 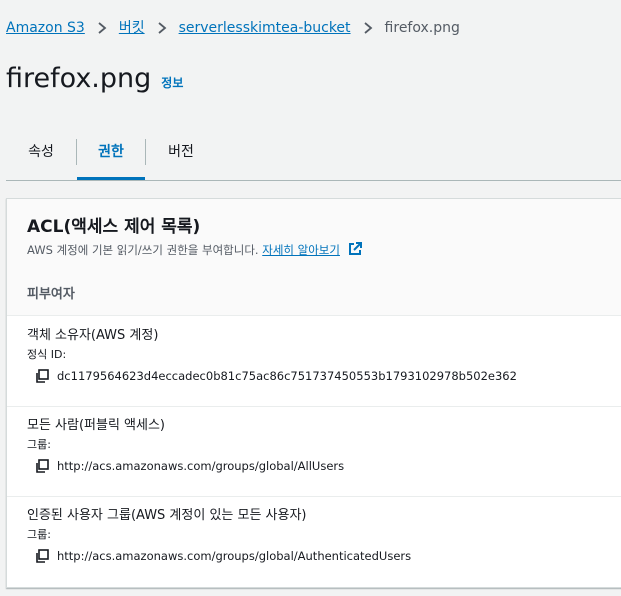 I want to click on tab-permissions: 권한, so click(x=111, y=156).